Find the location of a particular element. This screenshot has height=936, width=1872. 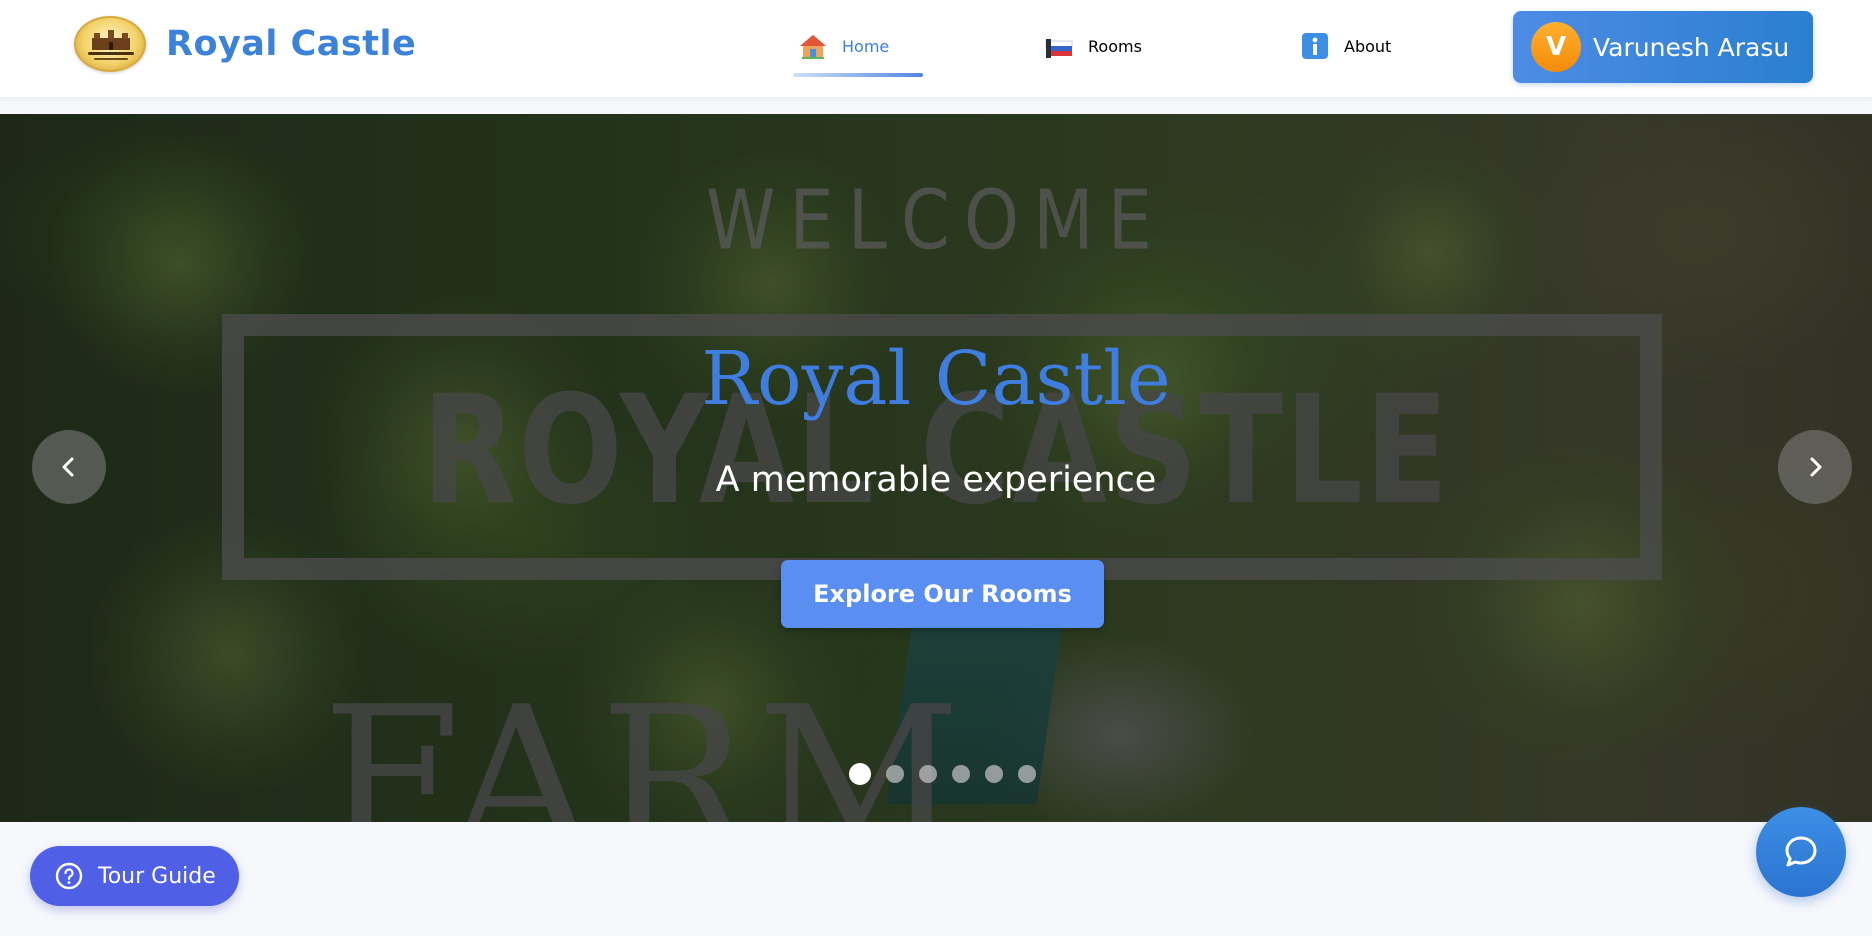

avatar: V is located at coordinates (1556, 47).